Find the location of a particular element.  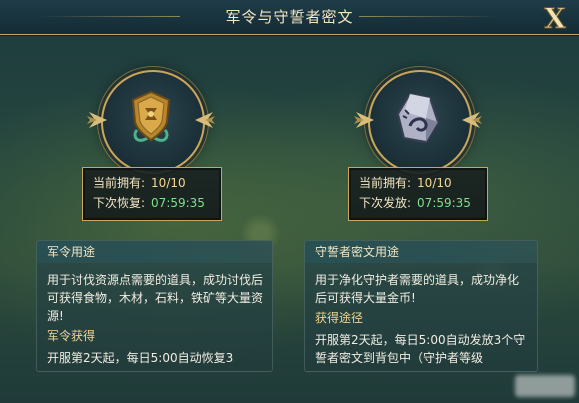

panel-subtext: 开服第2天起，每日5:00自动恢复3 is located at coordinates (140, 358).